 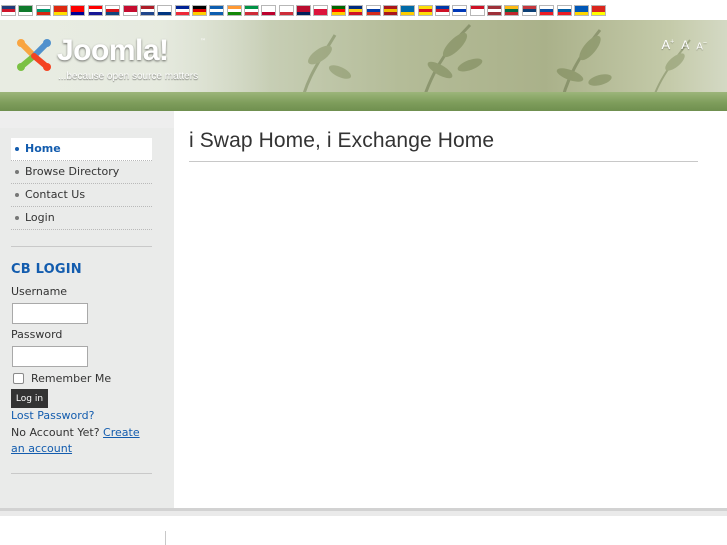 What do you see at coordinates (71, 378) in the screenshot?
I see `remember-me-label: Remember Me` at bounding box center [71, 378].